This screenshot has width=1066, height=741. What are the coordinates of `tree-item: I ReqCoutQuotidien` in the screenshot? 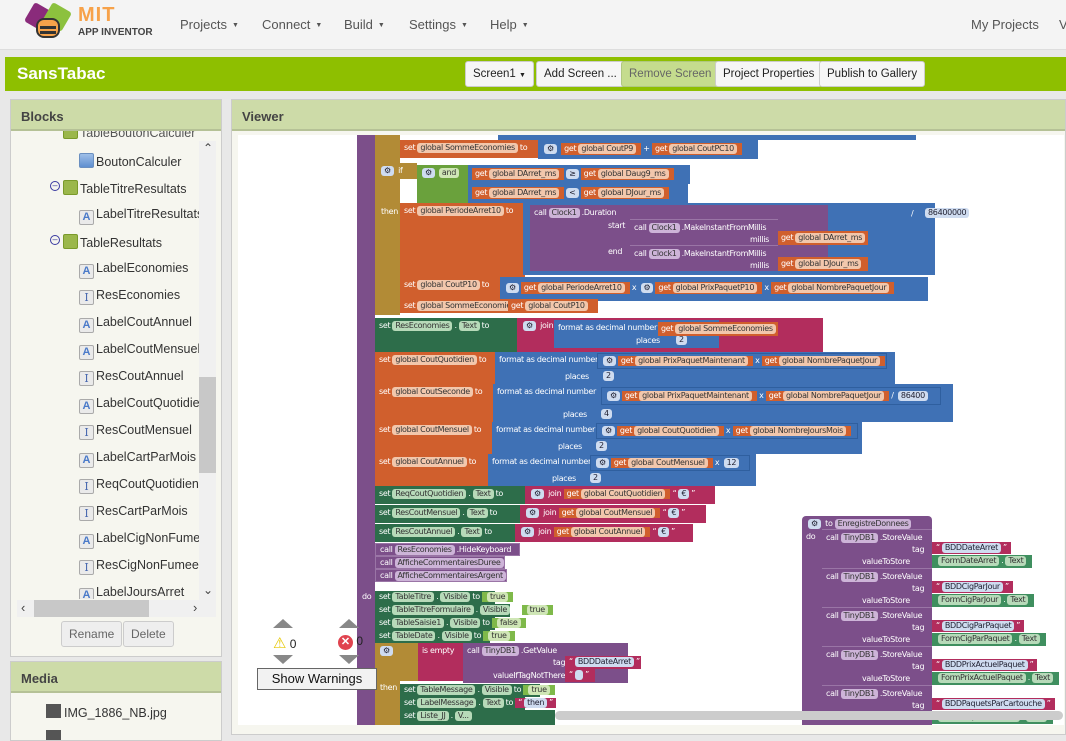 It's located at (139, 485).